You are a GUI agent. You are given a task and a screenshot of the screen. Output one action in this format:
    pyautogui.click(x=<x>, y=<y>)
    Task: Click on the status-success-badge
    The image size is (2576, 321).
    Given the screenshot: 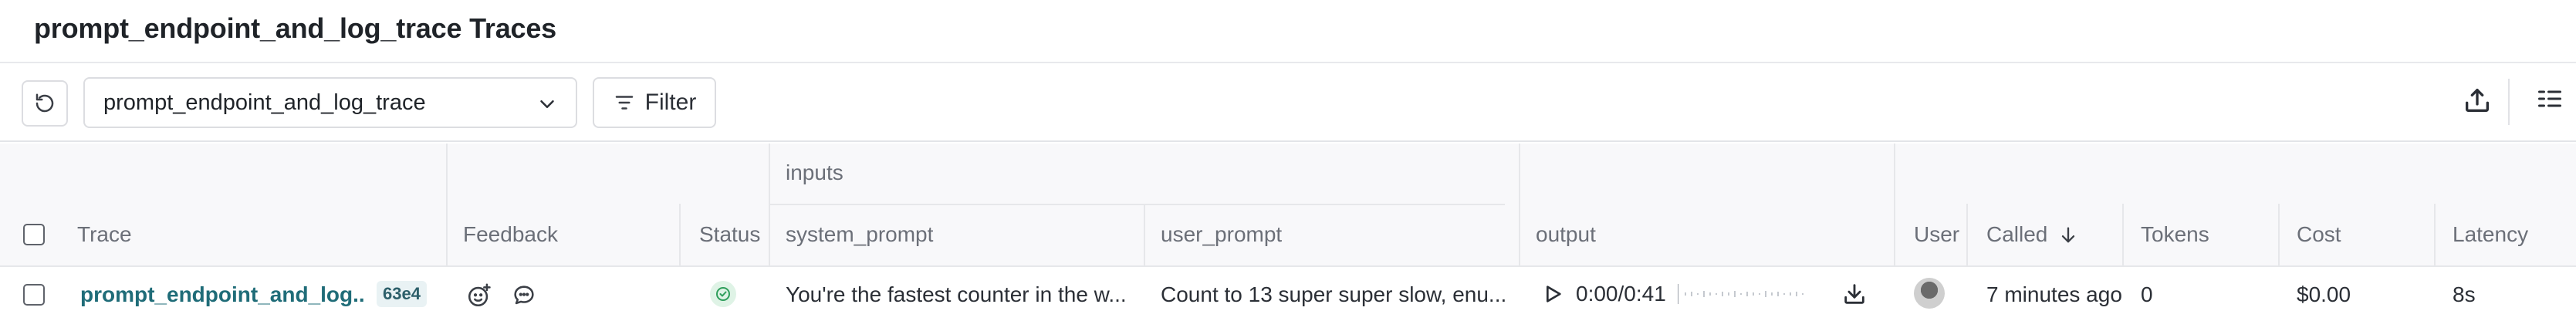 What is the action you would take?
    pyautogui.click(x=723, y=294)
    